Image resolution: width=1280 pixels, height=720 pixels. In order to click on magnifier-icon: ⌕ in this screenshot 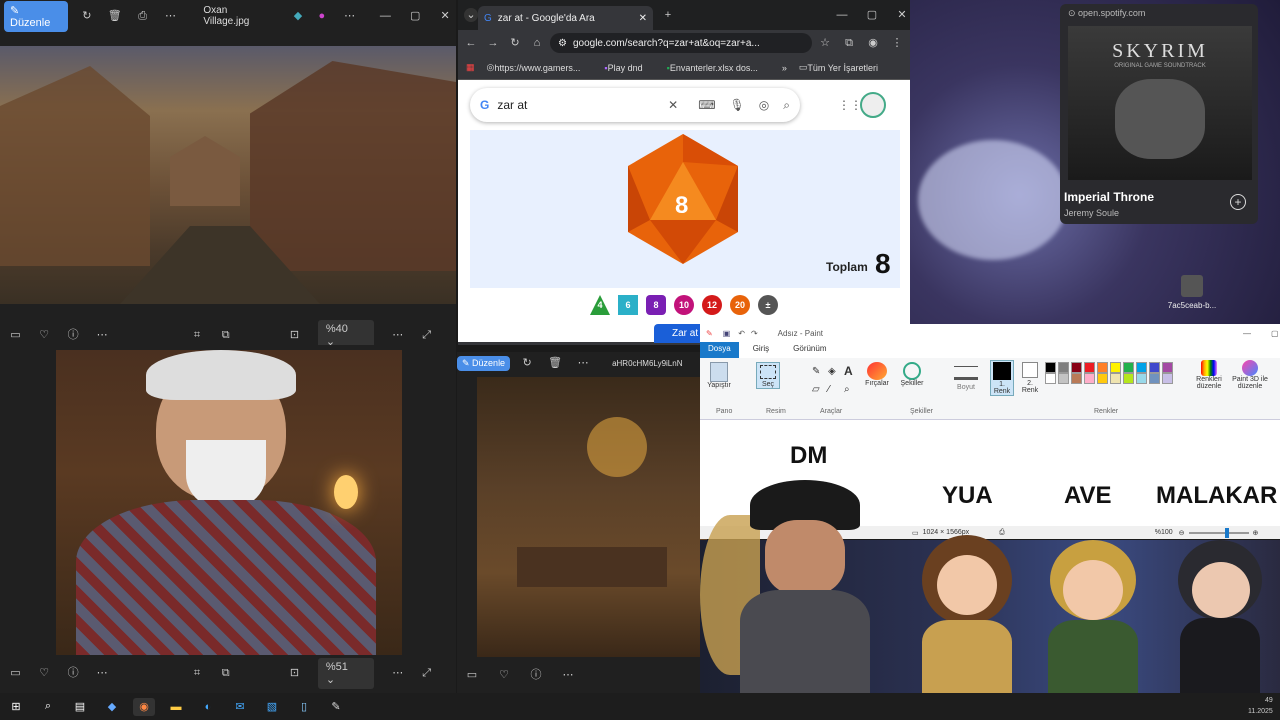, I will do `click(847, 389)`.